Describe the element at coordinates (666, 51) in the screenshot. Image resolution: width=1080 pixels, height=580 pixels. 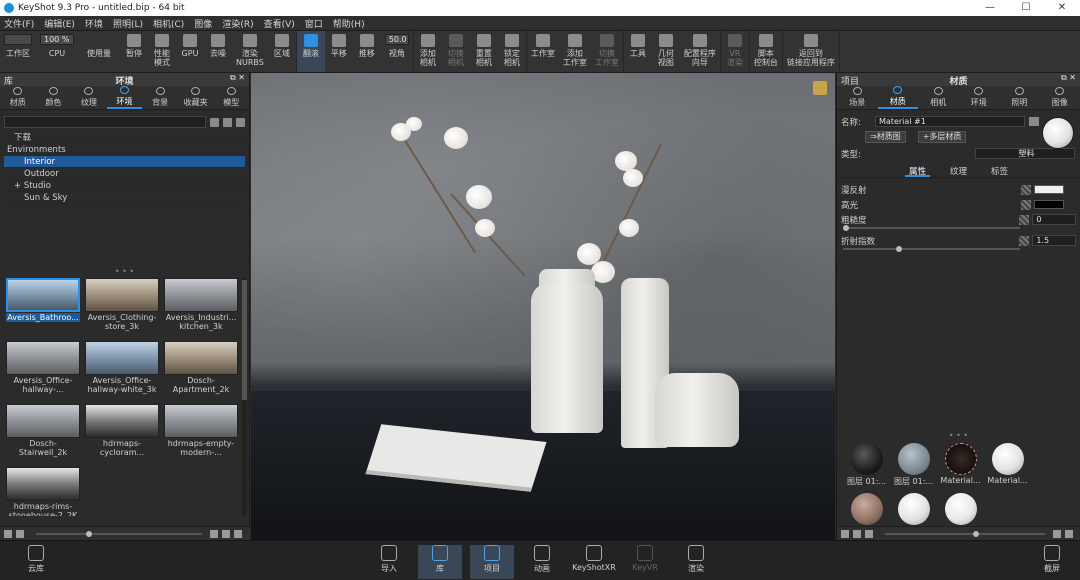
I see `geometry-view-button: 几何 视图` at that location.